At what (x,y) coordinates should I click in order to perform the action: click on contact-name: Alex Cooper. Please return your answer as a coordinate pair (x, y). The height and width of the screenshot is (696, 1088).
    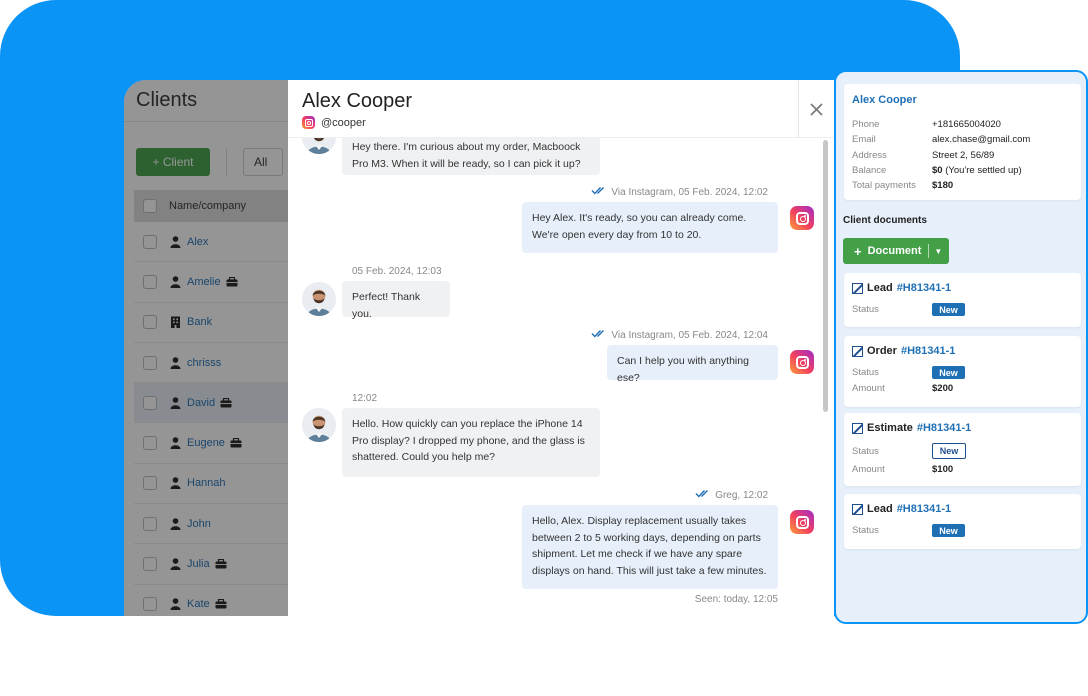
    Looking at the image, I should click on (357, 101).